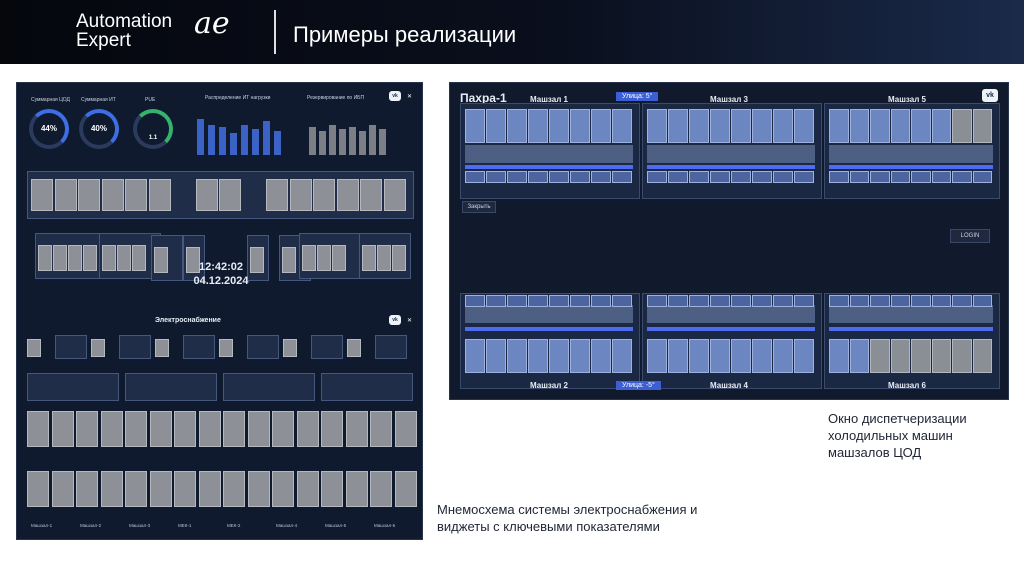  What do you see at coordinates (50, 100) in the screenshot?
I see `kpi-label-dc: Суммарная ЦОД` at bounding box center [50, 100].